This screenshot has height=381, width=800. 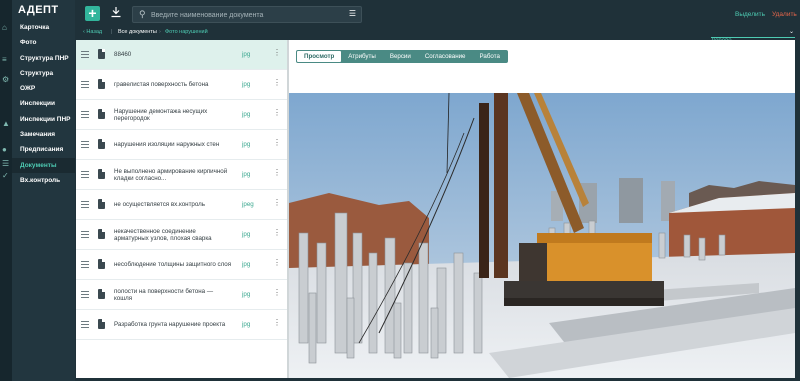 What do you see at coordinates (6, 164) in the screenshot?
I see `list-icon: ☰` at bounding box center [6, 164].